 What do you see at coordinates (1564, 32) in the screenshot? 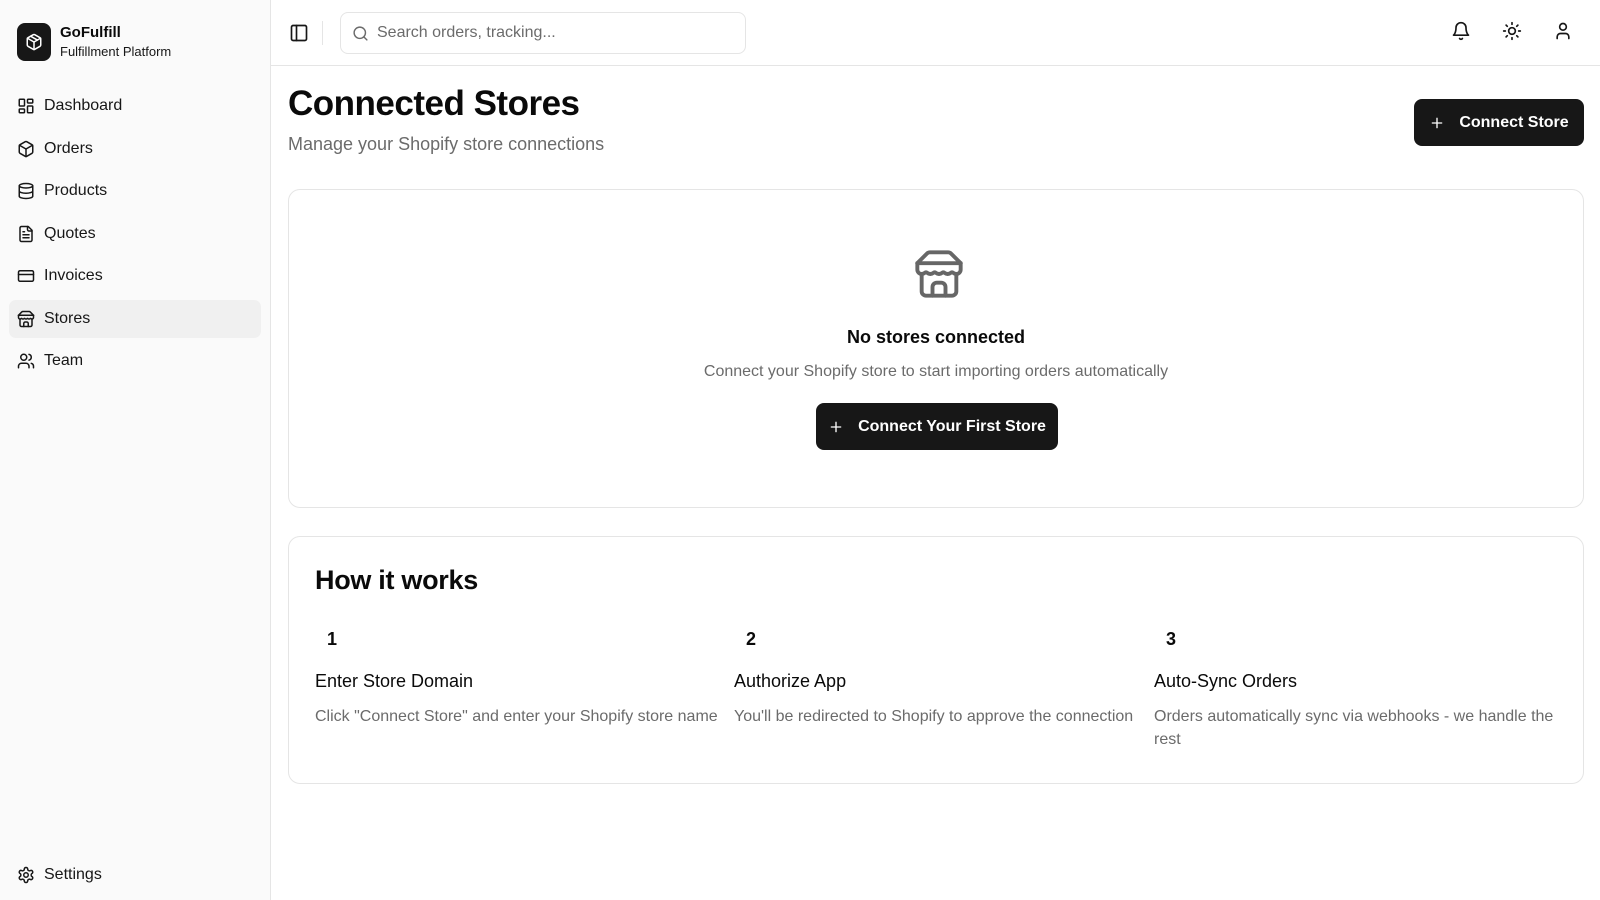
I see `user-icon` at bounding box center [1564, 32].